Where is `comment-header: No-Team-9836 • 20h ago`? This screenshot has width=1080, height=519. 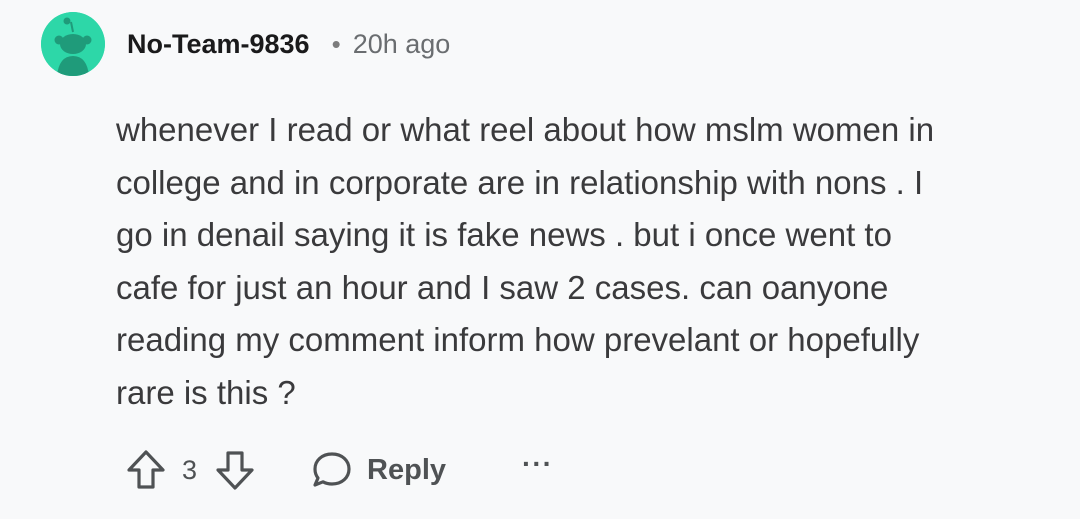
comment-header: No-Team-9836 • 20h ago is located at coordinates (288, 44).